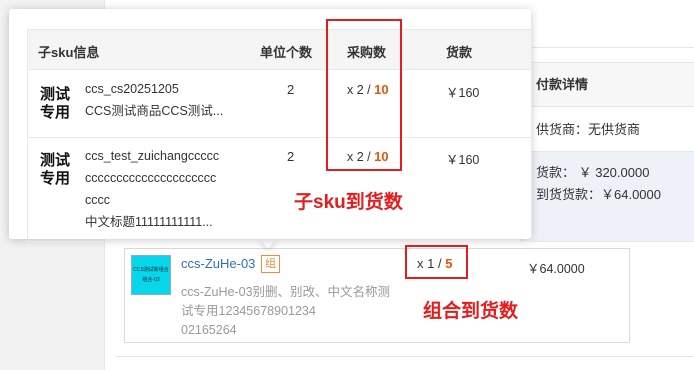 The height and width of the screenshot is (370, 694). Describe the element at coordinates (152, 156) in the screenshot. I see `sku-code: ccs_test_zuichangccccc` at that location.